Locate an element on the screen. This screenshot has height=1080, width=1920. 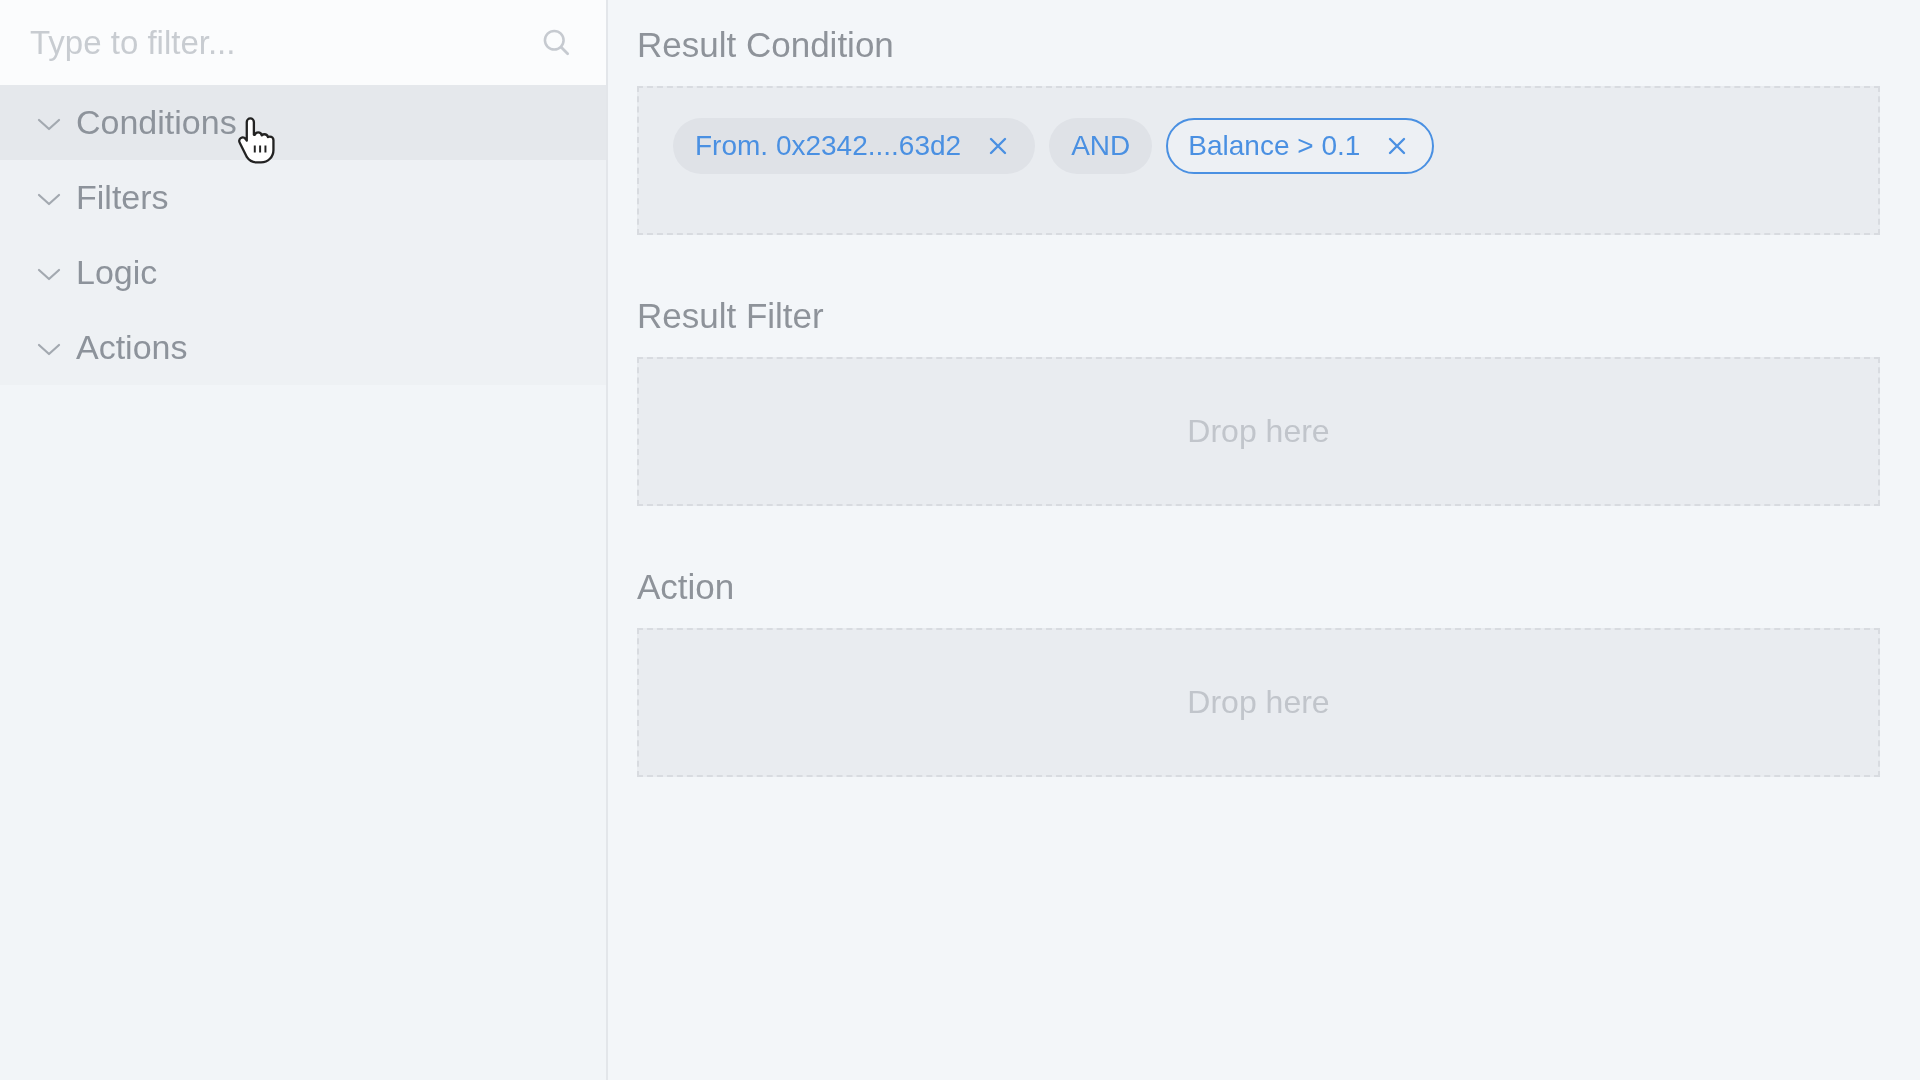
drop-zone: From. 0x2342....63d2 AND Balance > 0.1 is located at coordinates (1258, 160).